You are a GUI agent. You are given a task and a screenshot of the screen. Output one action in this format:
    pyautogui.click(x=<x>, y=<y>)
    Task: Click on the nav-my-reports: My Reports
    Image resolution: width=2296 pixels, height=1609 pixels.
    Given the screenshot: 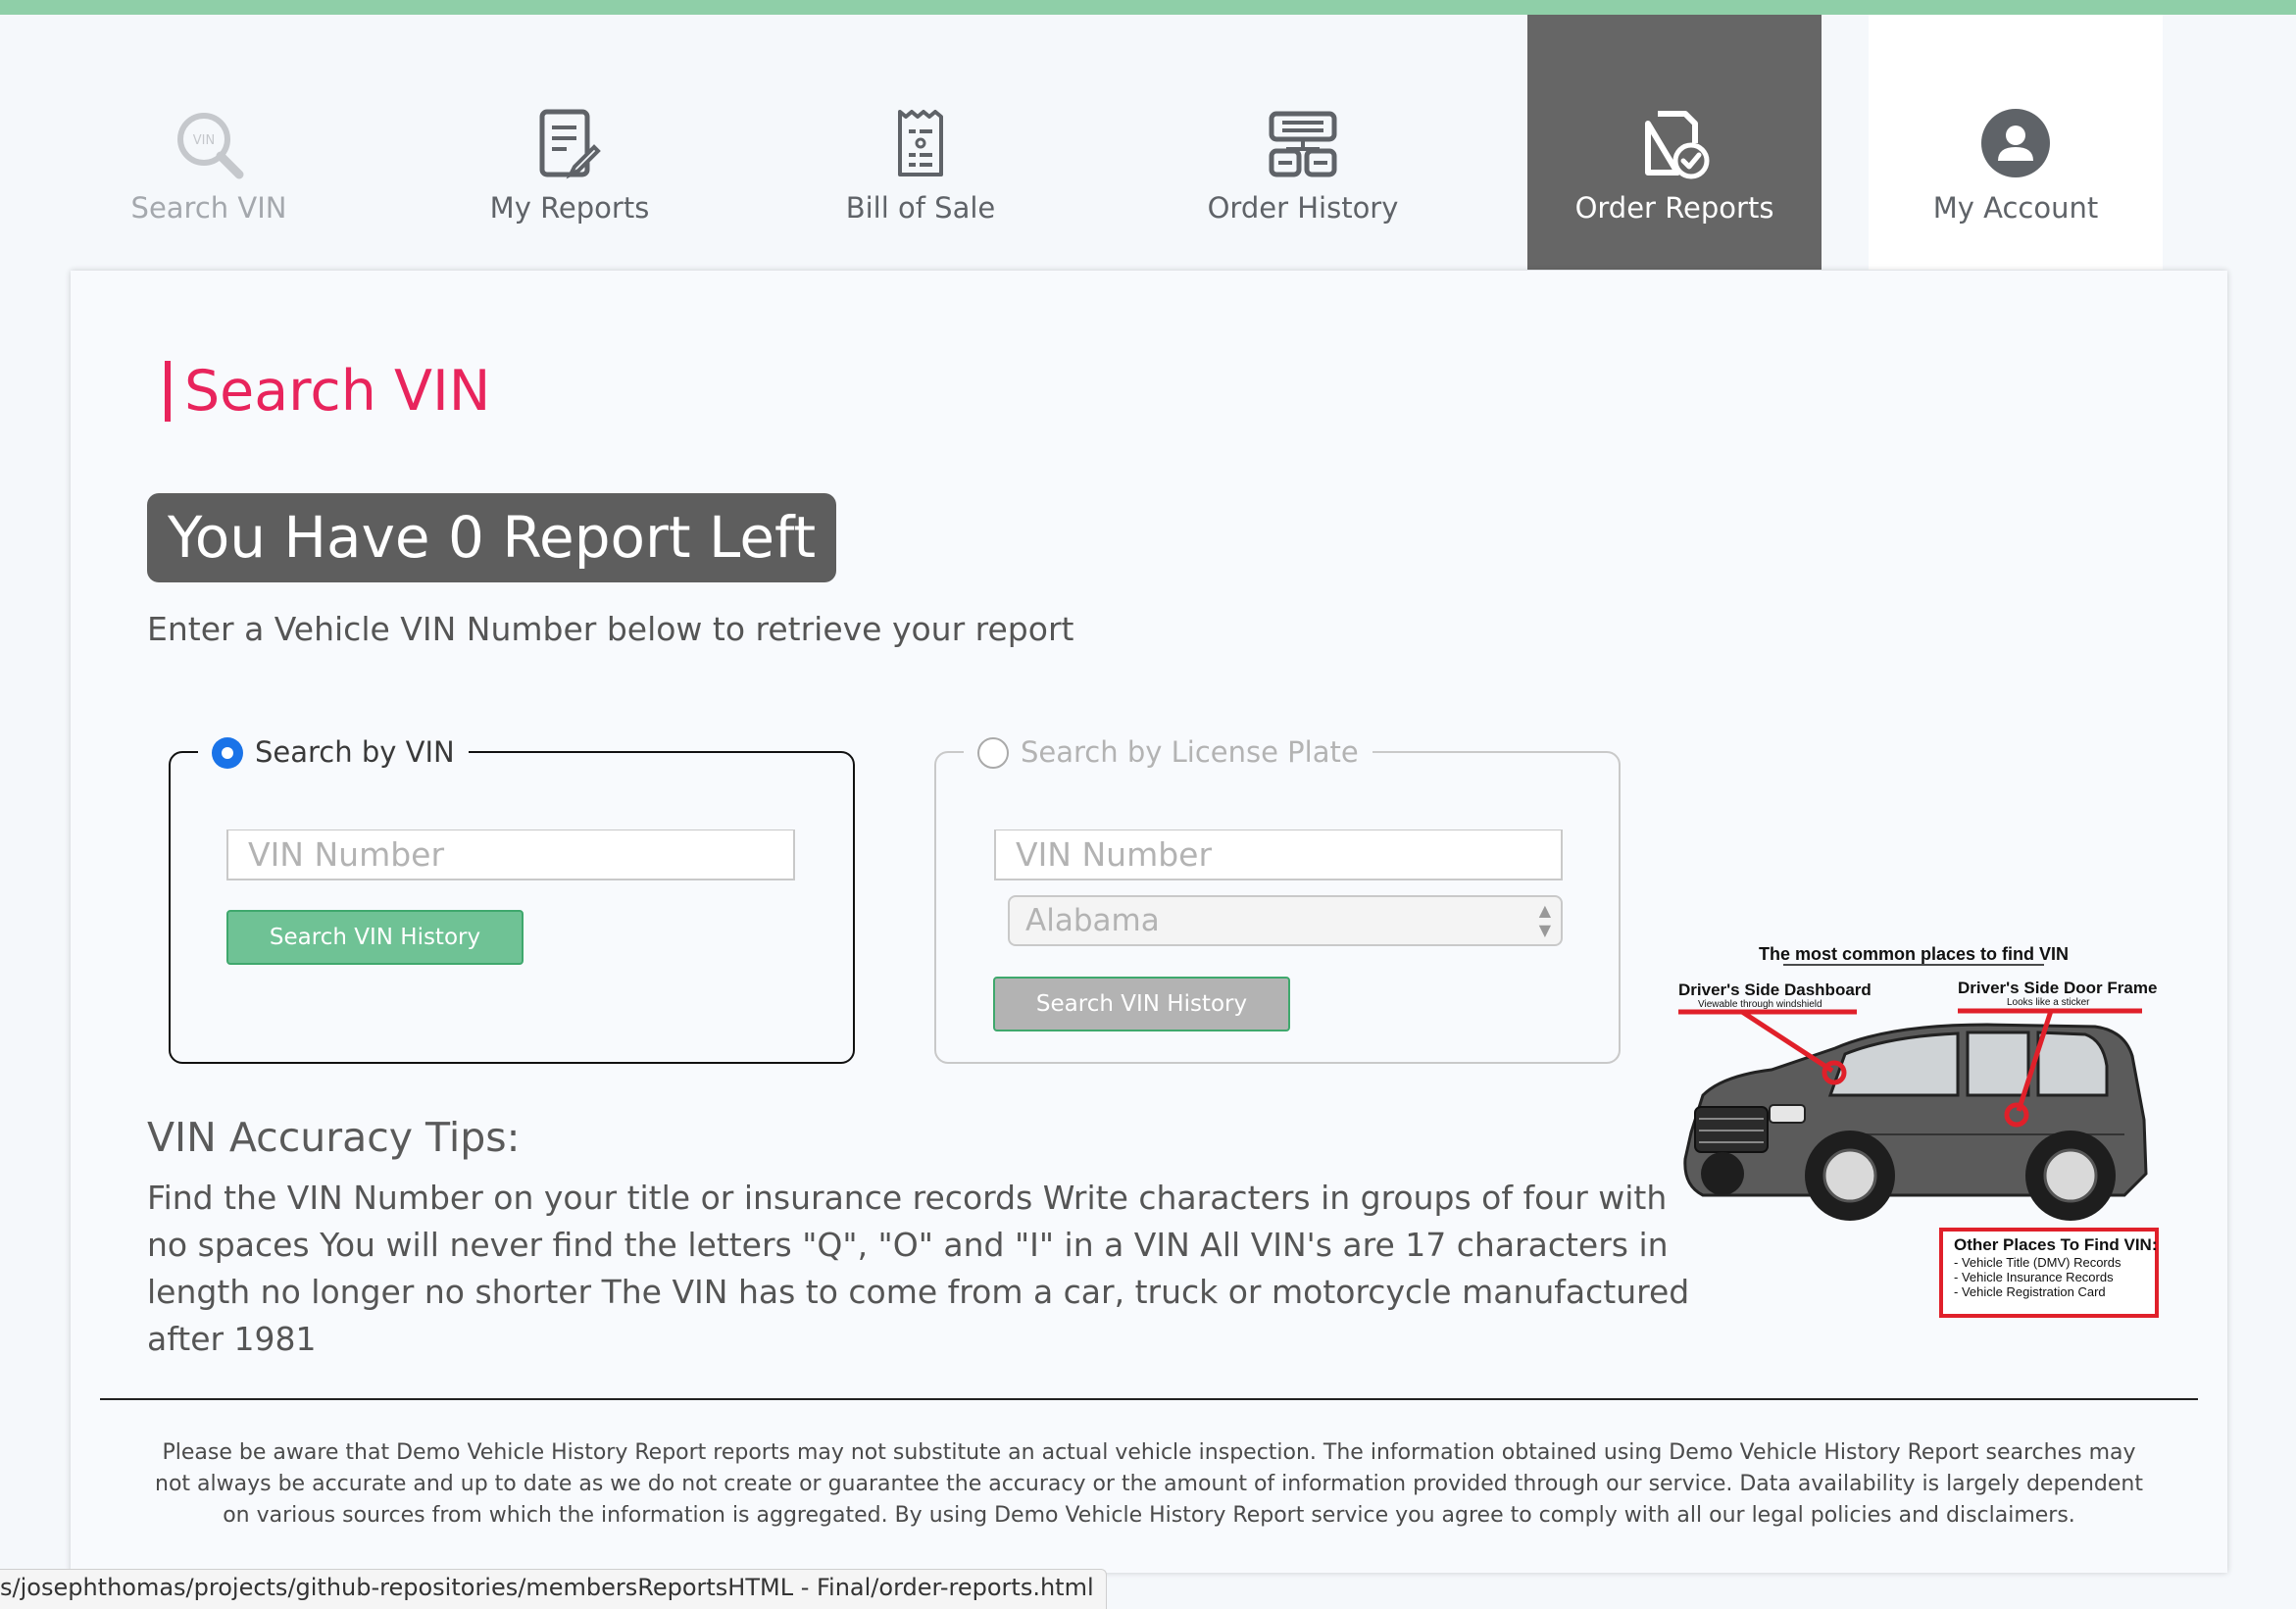 What is the action you would take?
    pyautogui.click(x=569, y=142)
    